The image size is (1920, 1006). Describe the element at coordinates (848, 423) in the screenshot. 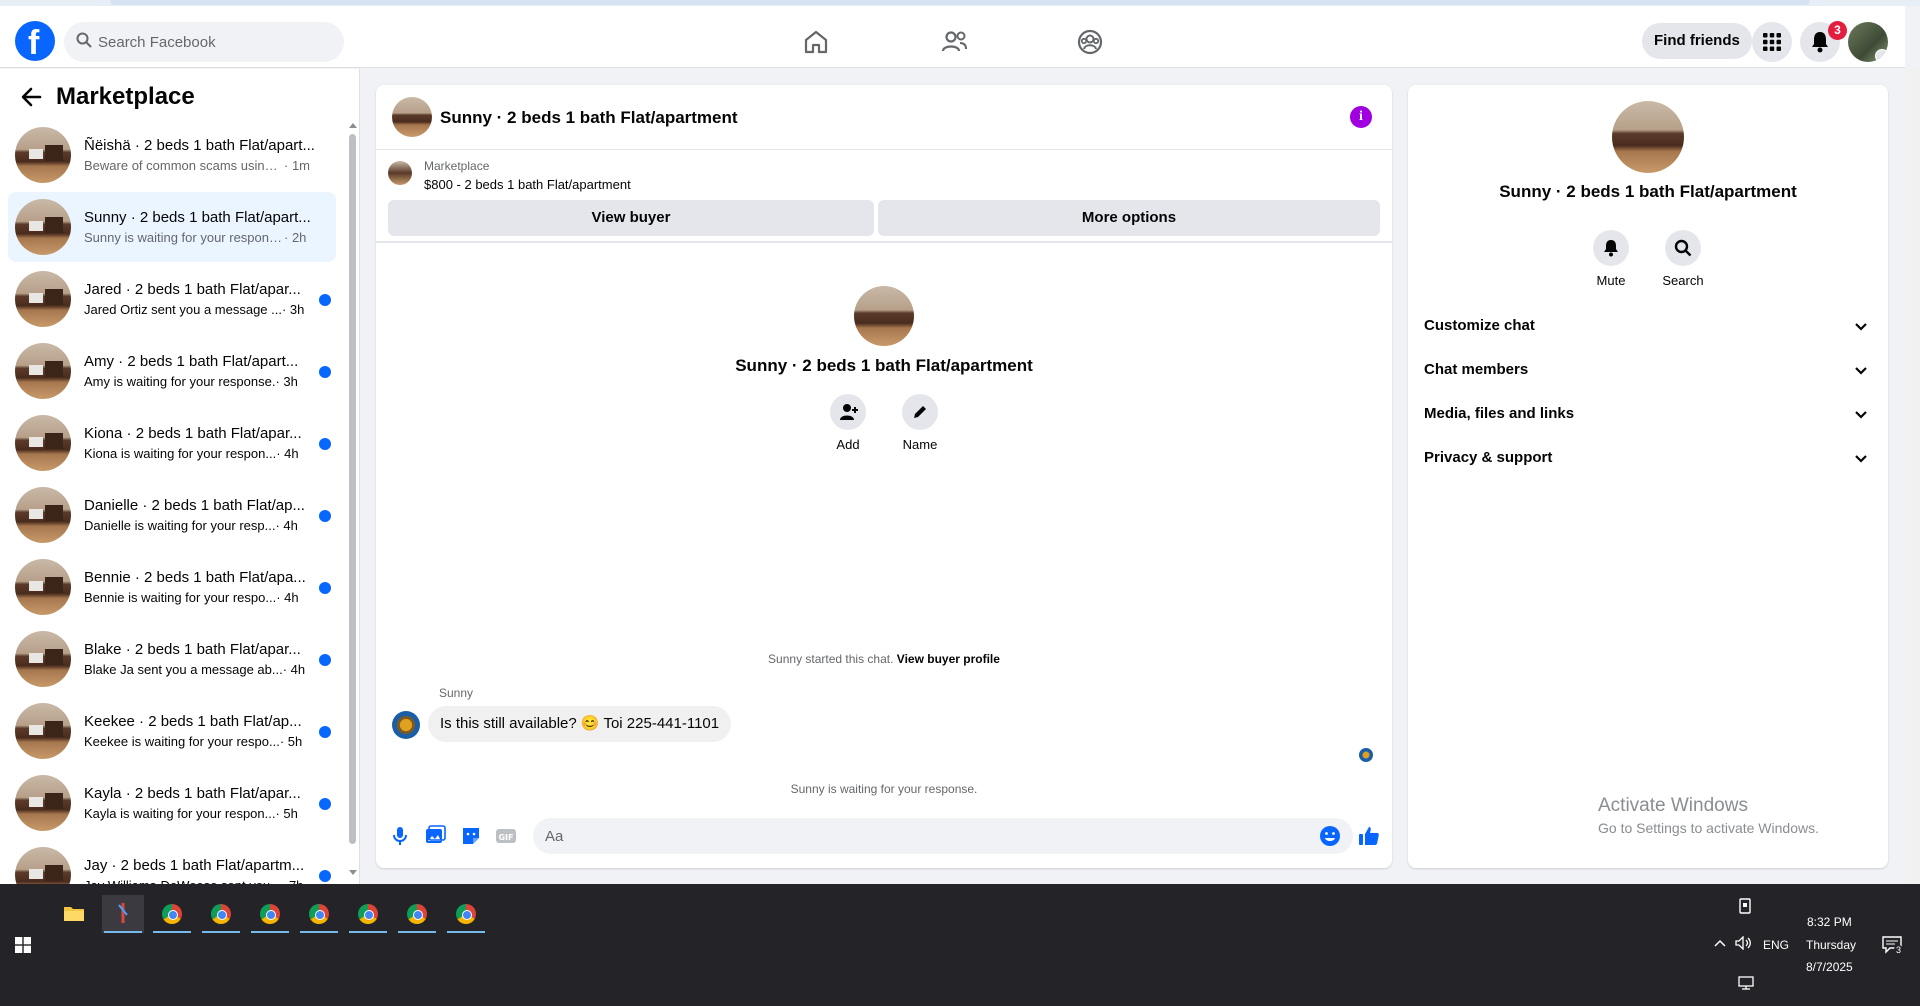

I see `add-people-button: Add` at that location.